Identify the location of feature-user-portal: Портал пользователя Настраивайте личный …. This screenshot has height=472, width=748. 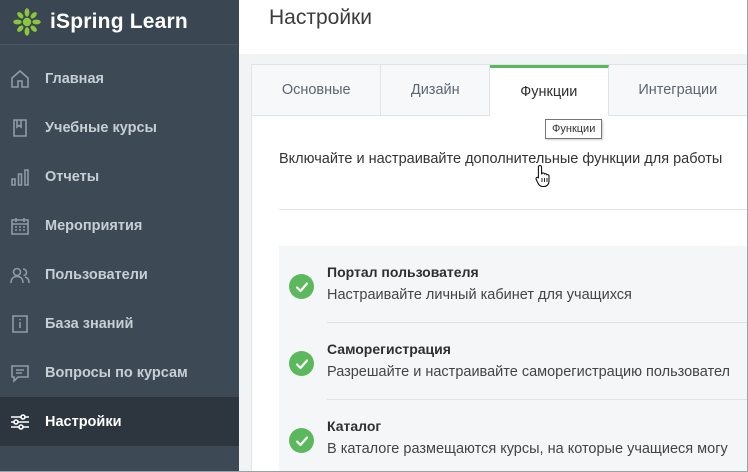
(513, 284).